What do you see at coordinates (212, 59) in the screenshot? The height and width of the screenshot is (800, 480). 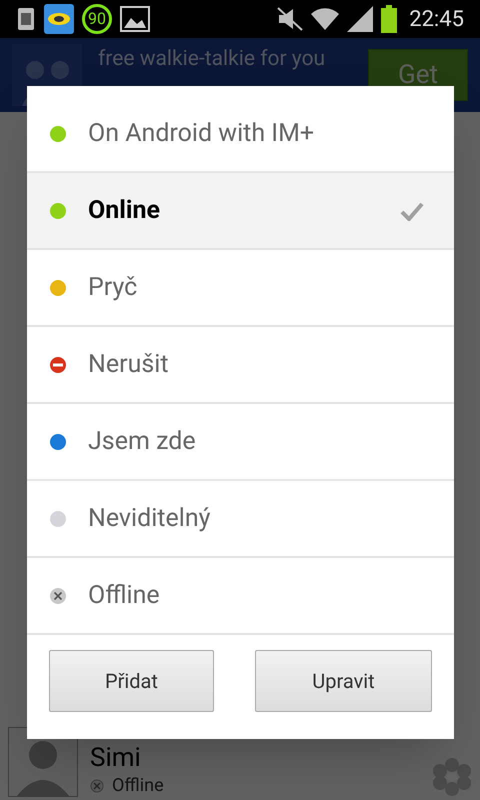 I see `ad-text: free walkie-talkie for you` at bounding box center [212, 59].